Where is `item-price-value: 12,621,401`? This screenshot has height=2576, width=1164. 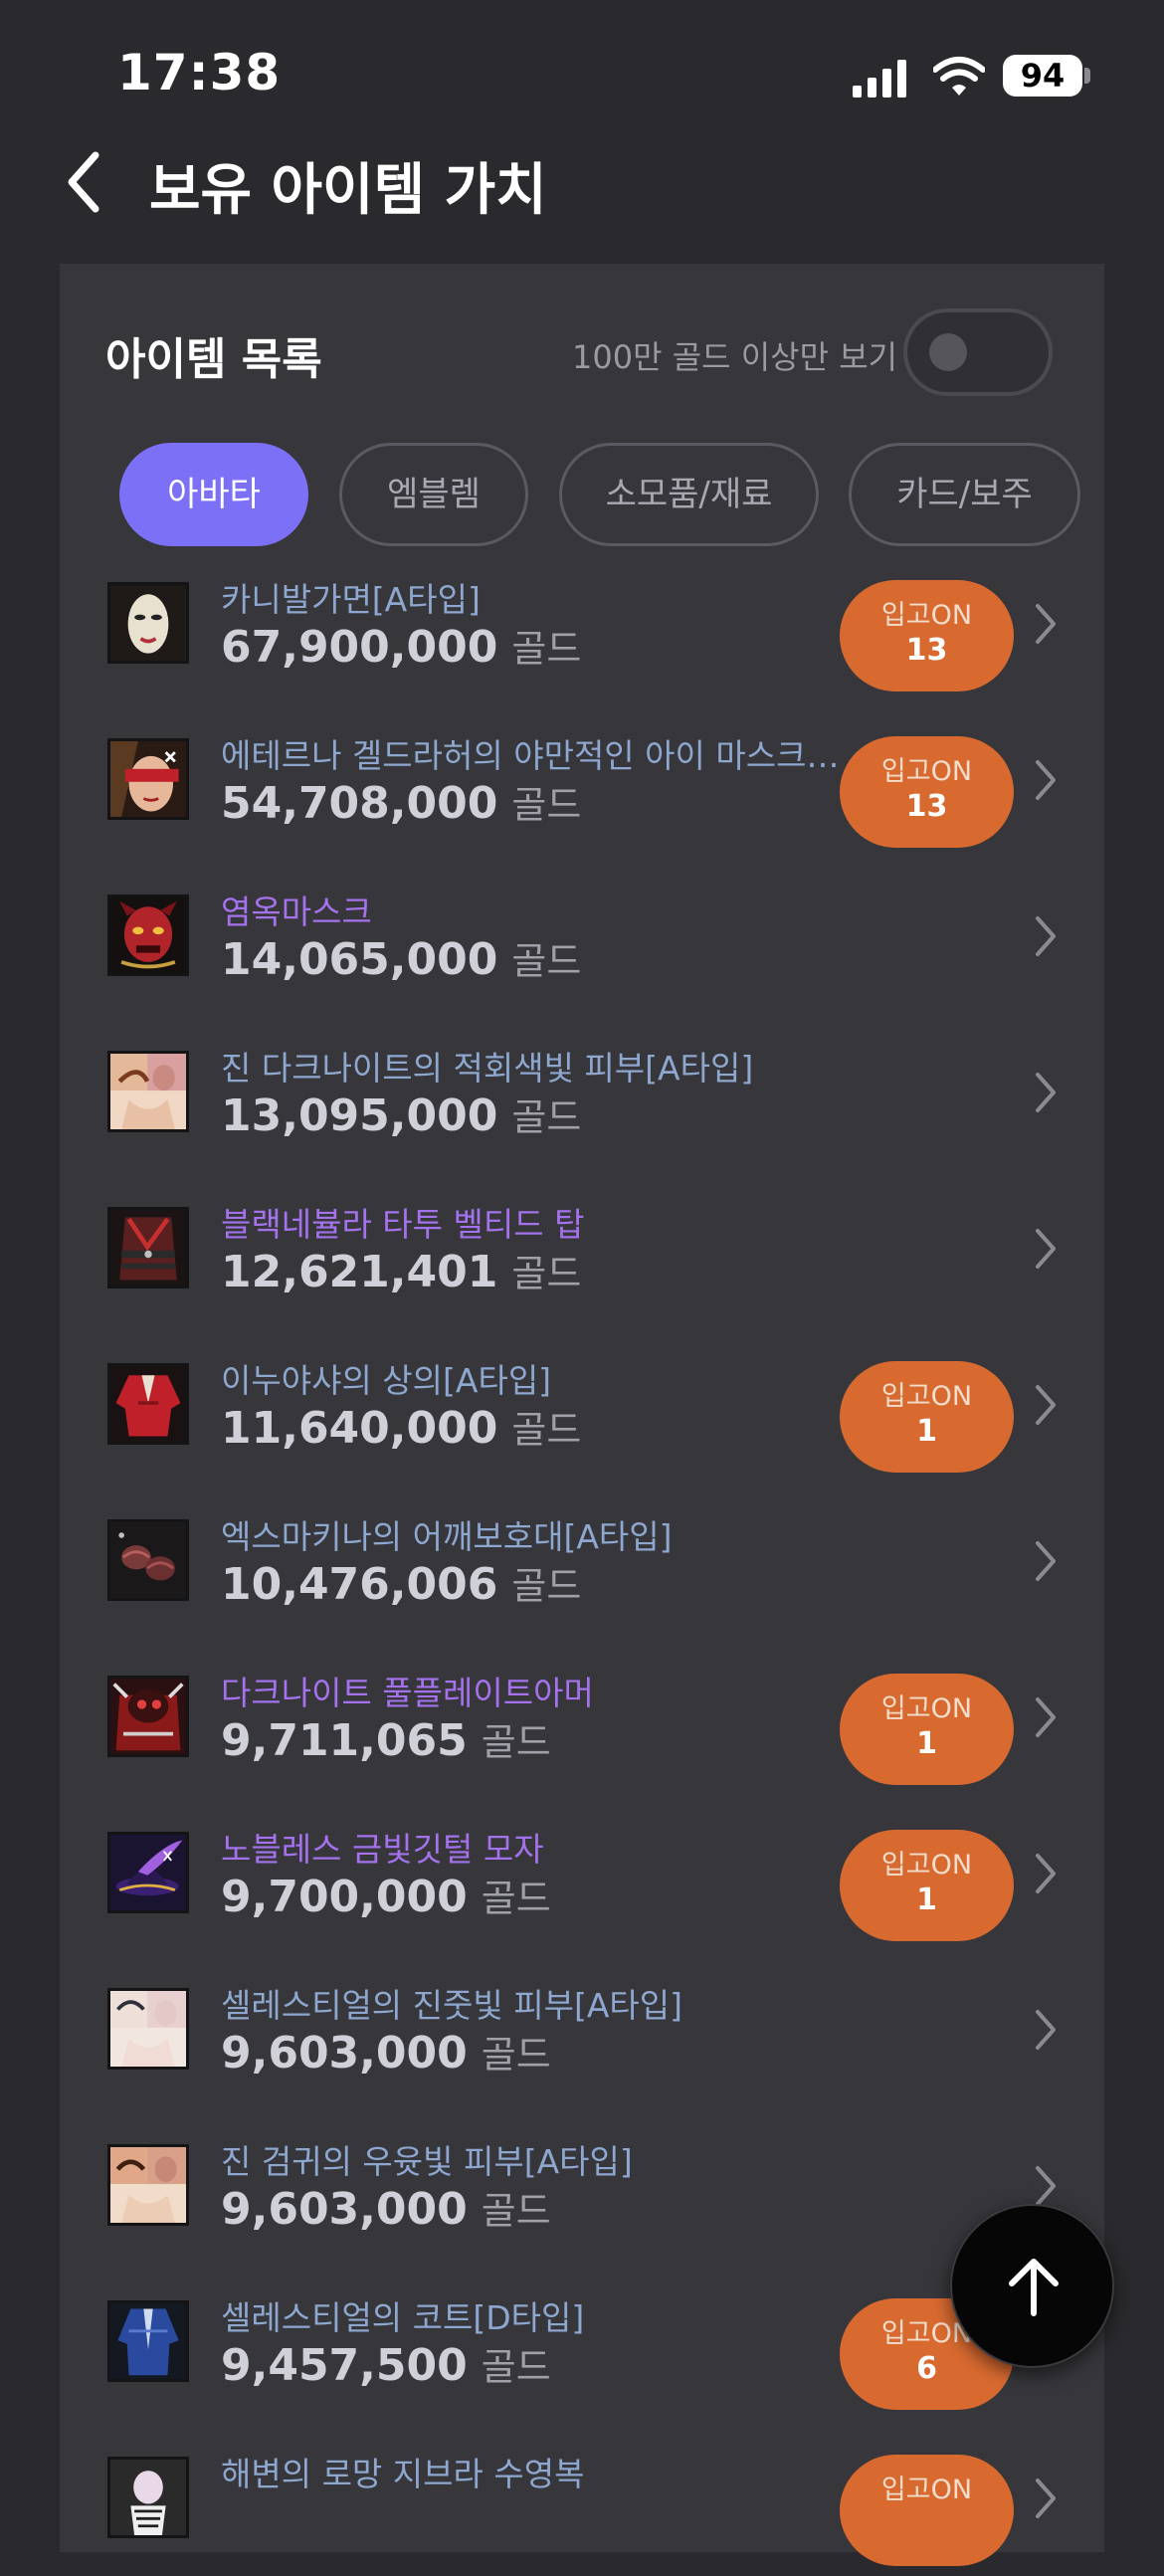 item-price-value: 12,621,401 is located at coordinates (359, 1272).